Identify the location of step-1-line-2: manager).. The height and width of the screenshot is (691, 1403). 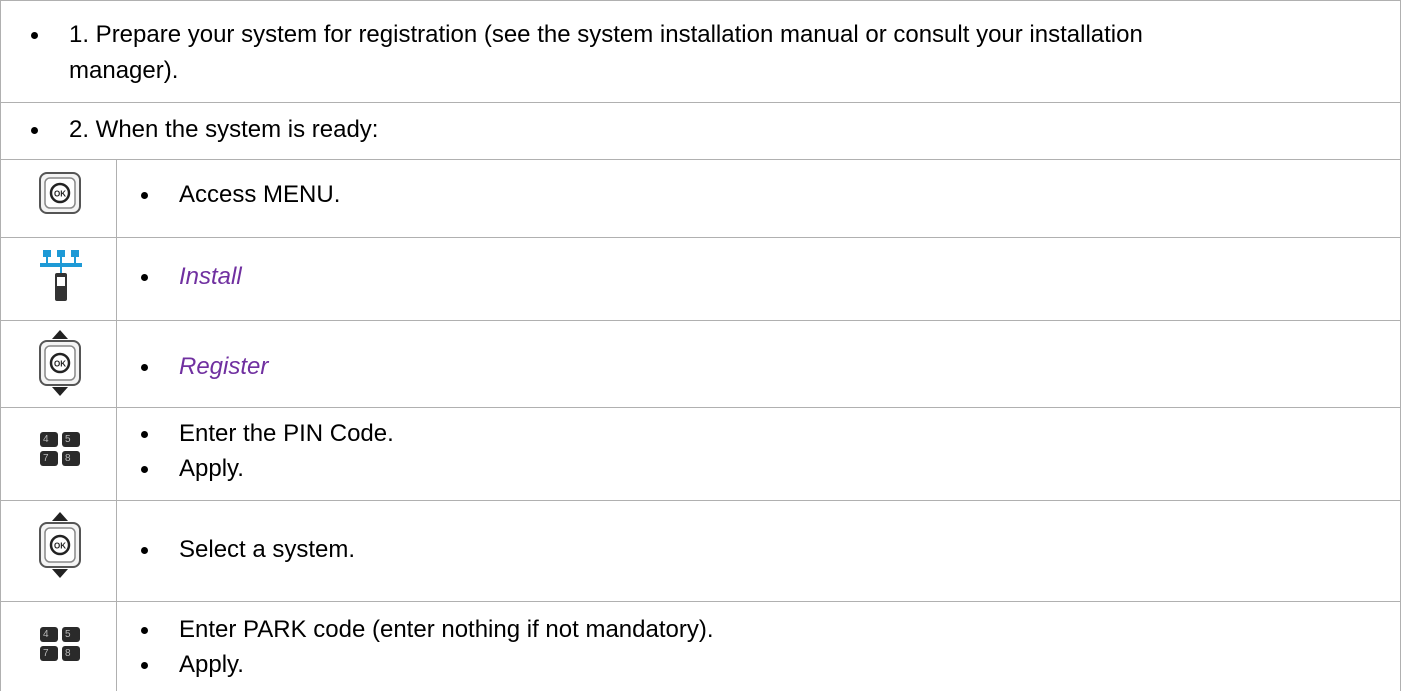
(124, 70).